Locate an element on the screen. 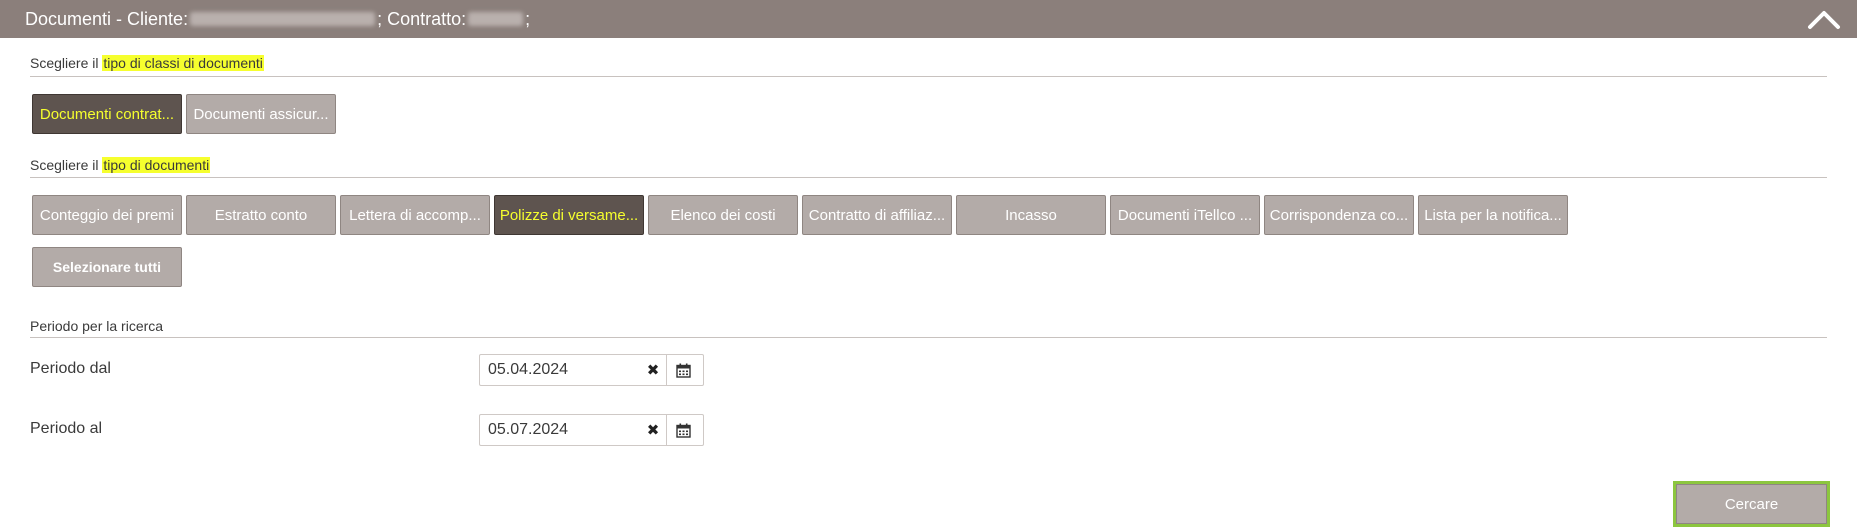  type-button-cost-list: Elenco dei costi is located at coordinates (723, 215).